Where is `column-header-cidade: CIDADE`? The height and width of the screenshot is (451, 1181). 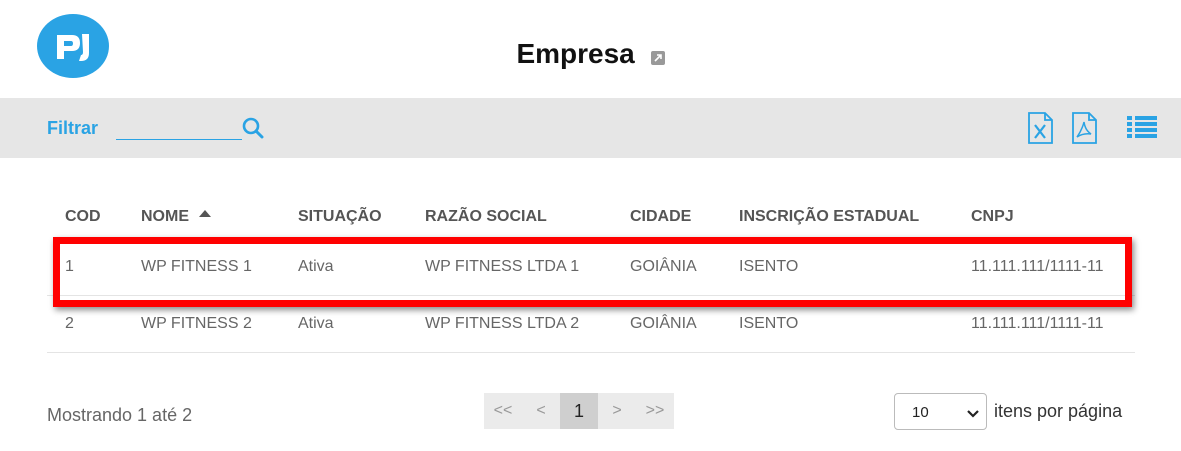
column-header-cidade: CIDADE is located at coordinates (684, 217).